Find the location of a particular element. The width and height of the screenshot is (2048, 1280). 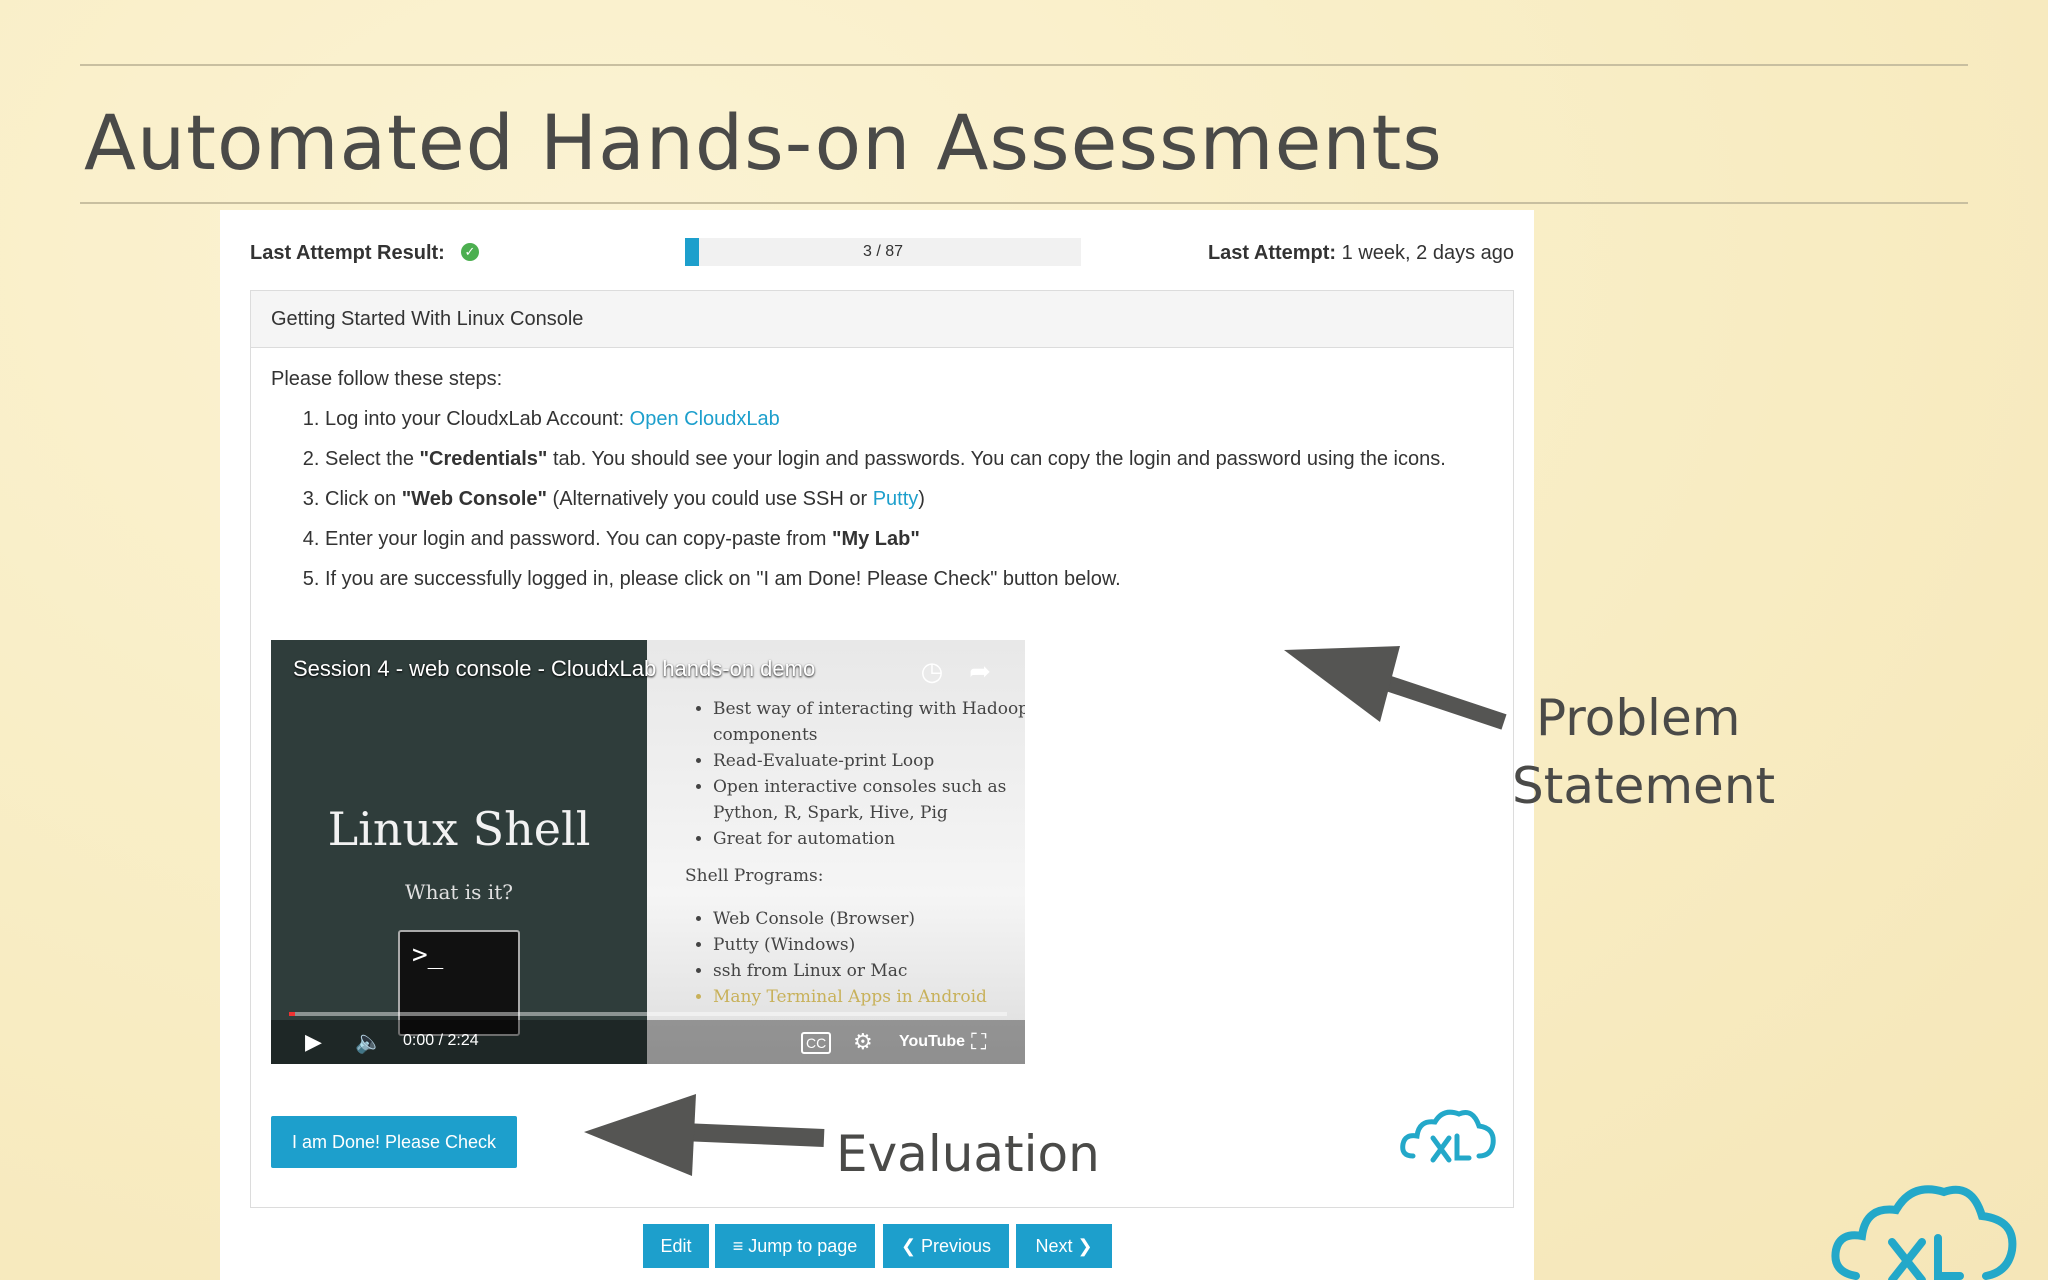

list-item: Putty (Windows) is located at coordinates (869, 945).